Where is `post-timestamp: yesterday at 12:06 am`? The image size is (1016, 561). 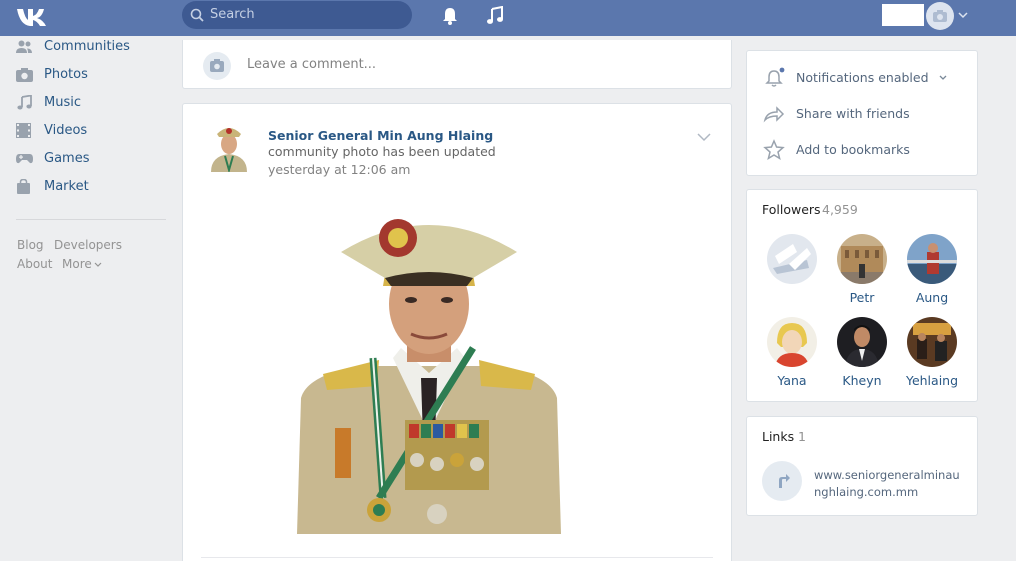 post-timestamp: yesterday at 12:06 am is located at coordinates (339, 169).